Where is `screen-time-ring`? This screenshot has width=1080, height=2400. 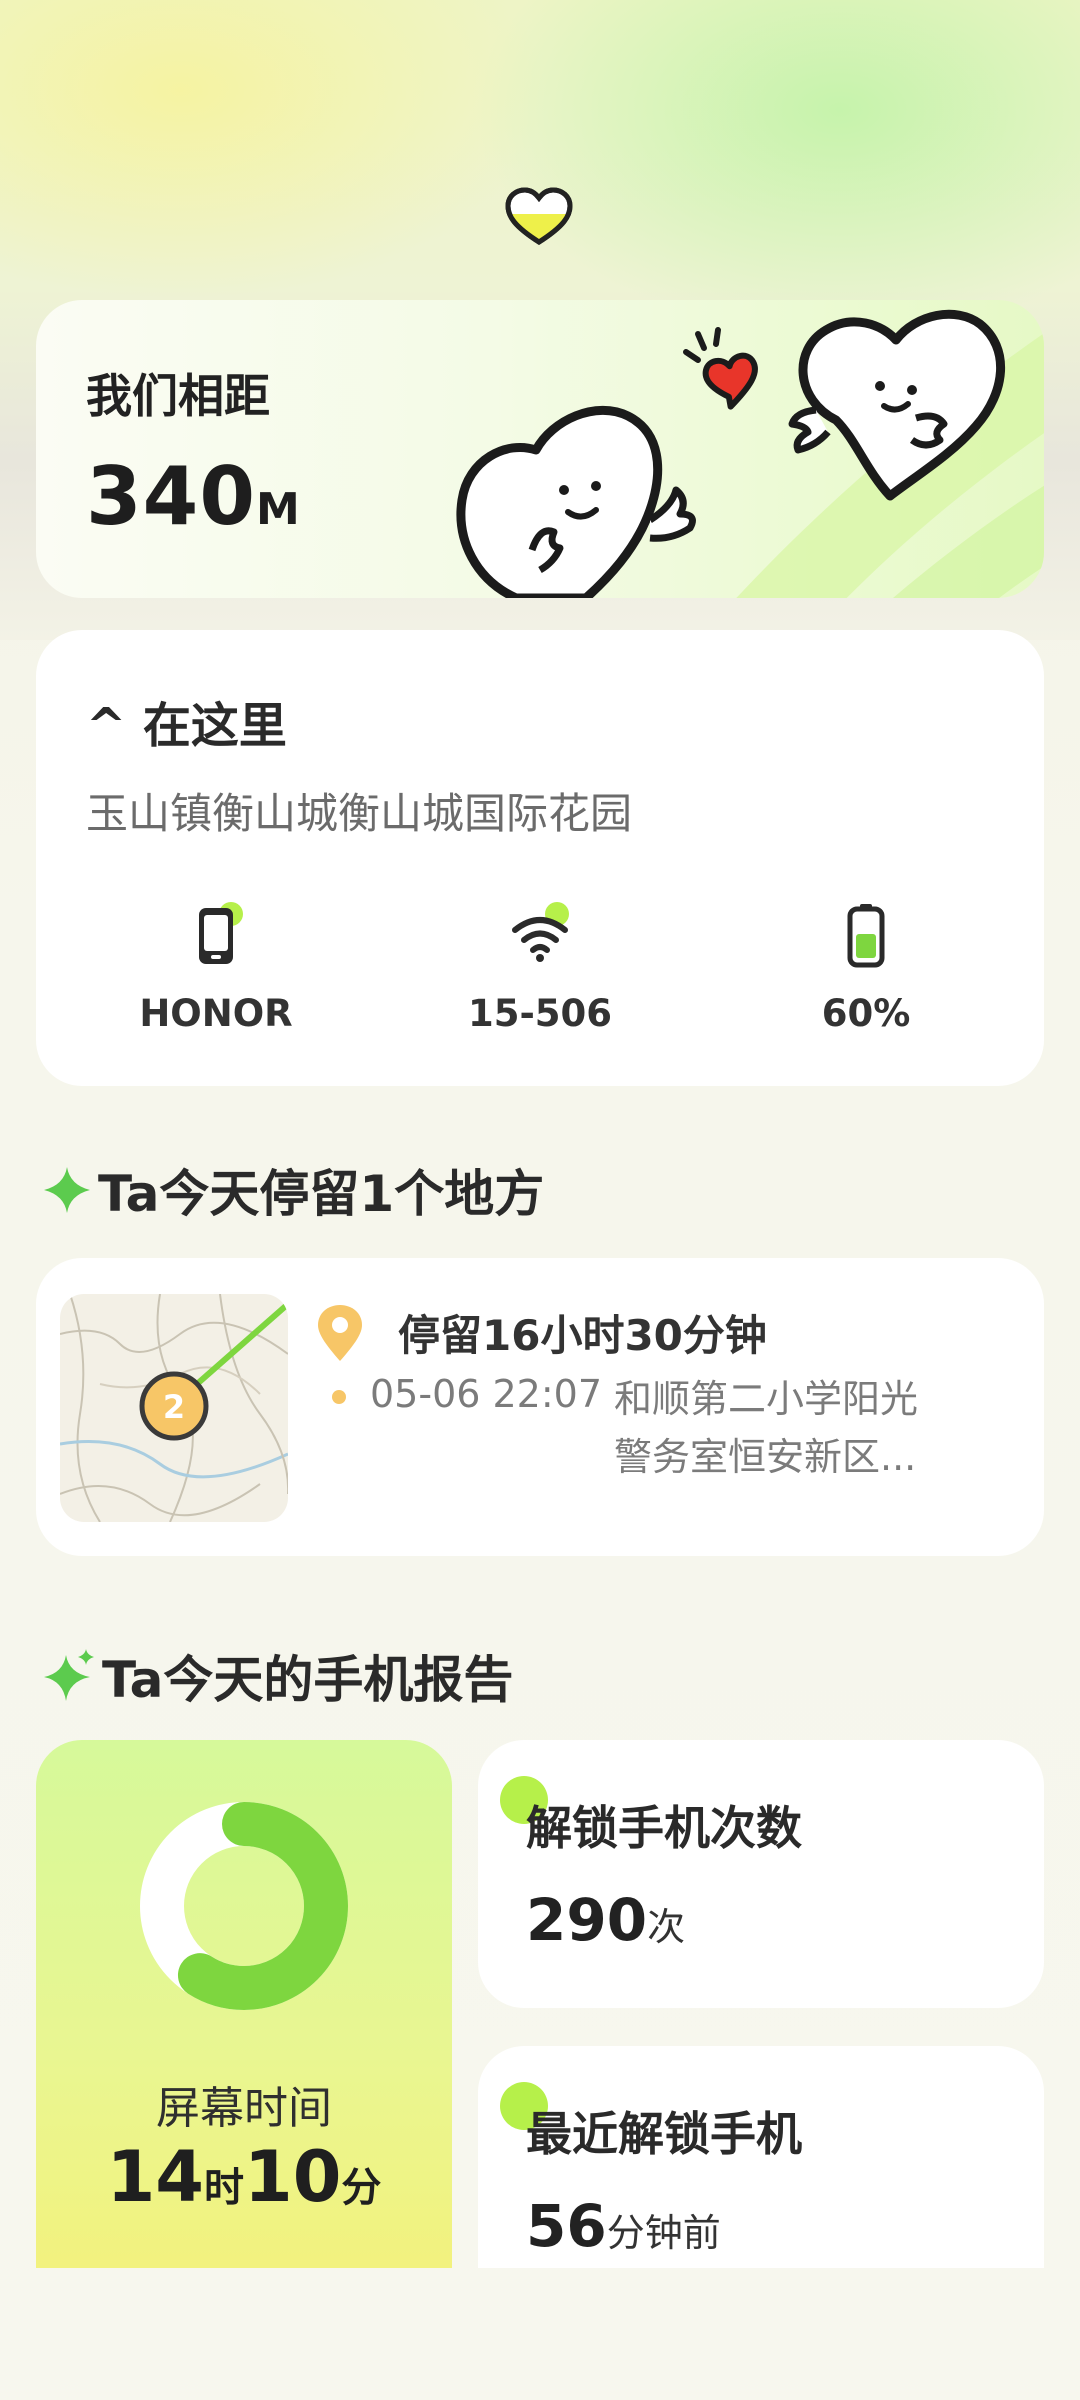
screen-time-ring is located at coordinates (244, 1906).